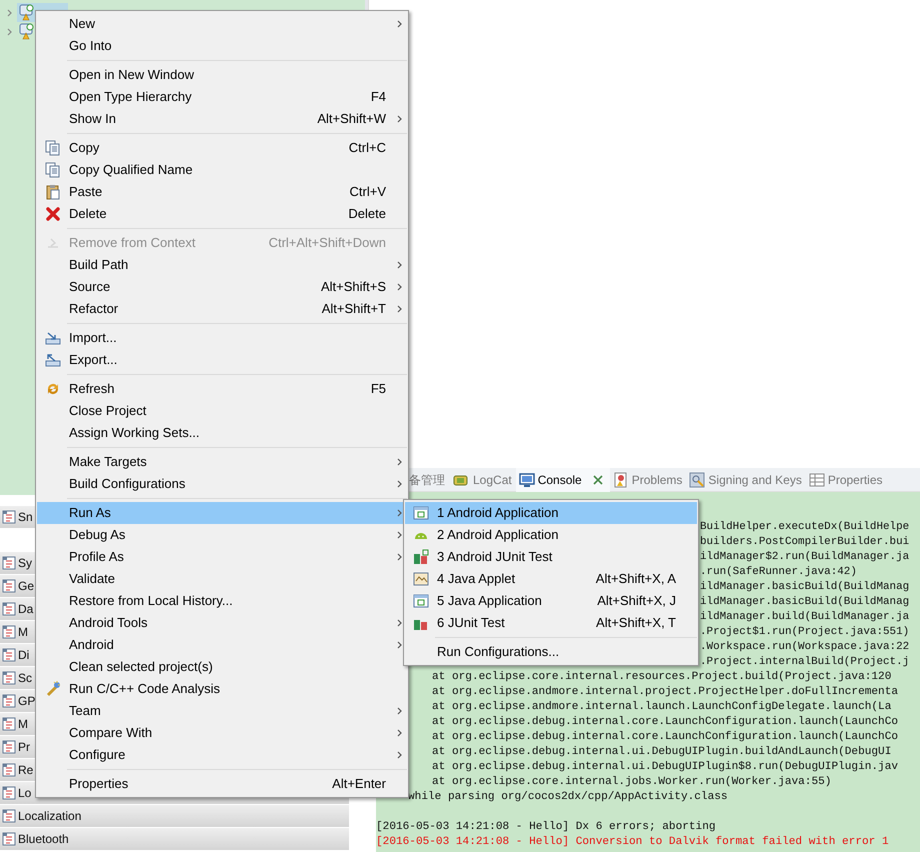 This screenshot has height=852, width=920. Describe the element at coordinates (665, 767) in the screenshot. I see `console-line: at org.eclipse.debug.internal.ui.DebugUIPlugin$8.run(DebugUIPlugin.jav` at that location.